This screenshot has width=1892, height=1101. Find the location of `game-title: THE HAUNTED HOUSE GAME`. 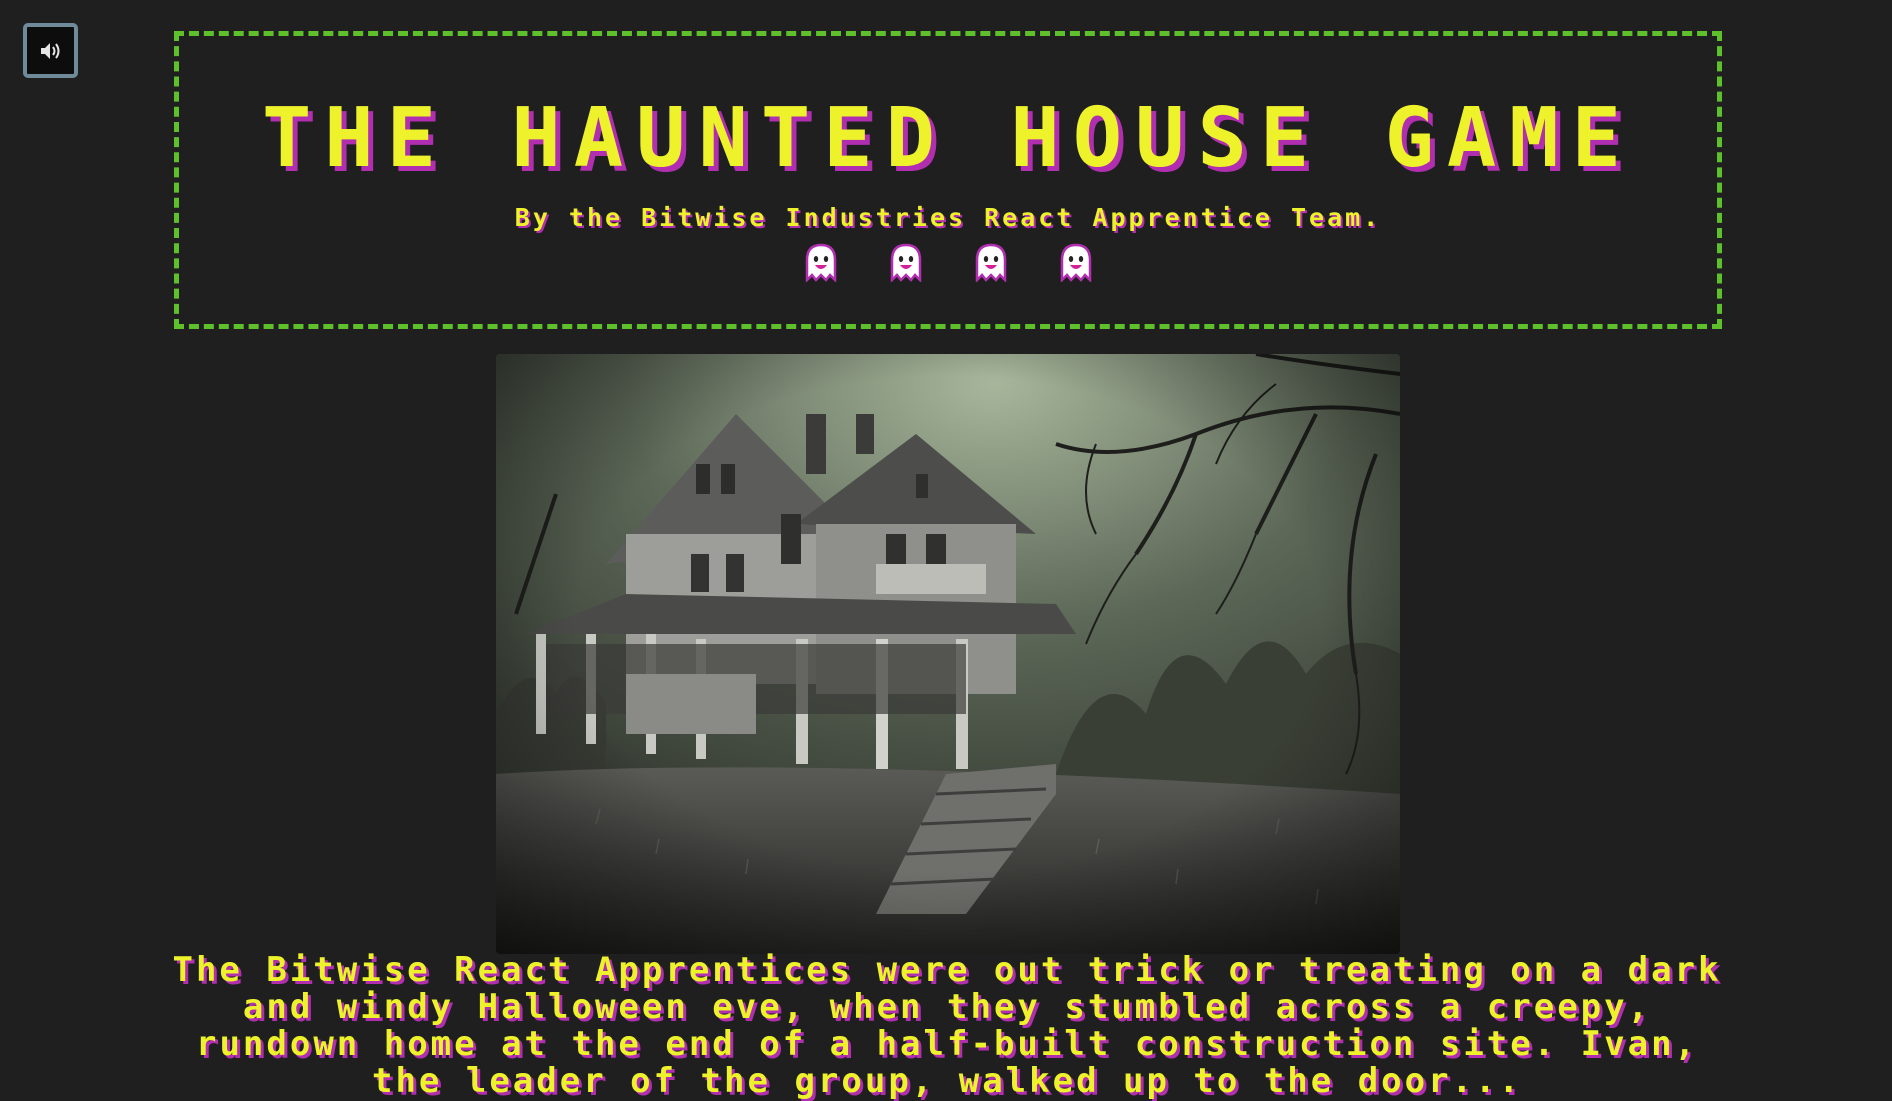

game-title: THE HAUNTED HOUSE GAME is located at coordinates (948, 138).